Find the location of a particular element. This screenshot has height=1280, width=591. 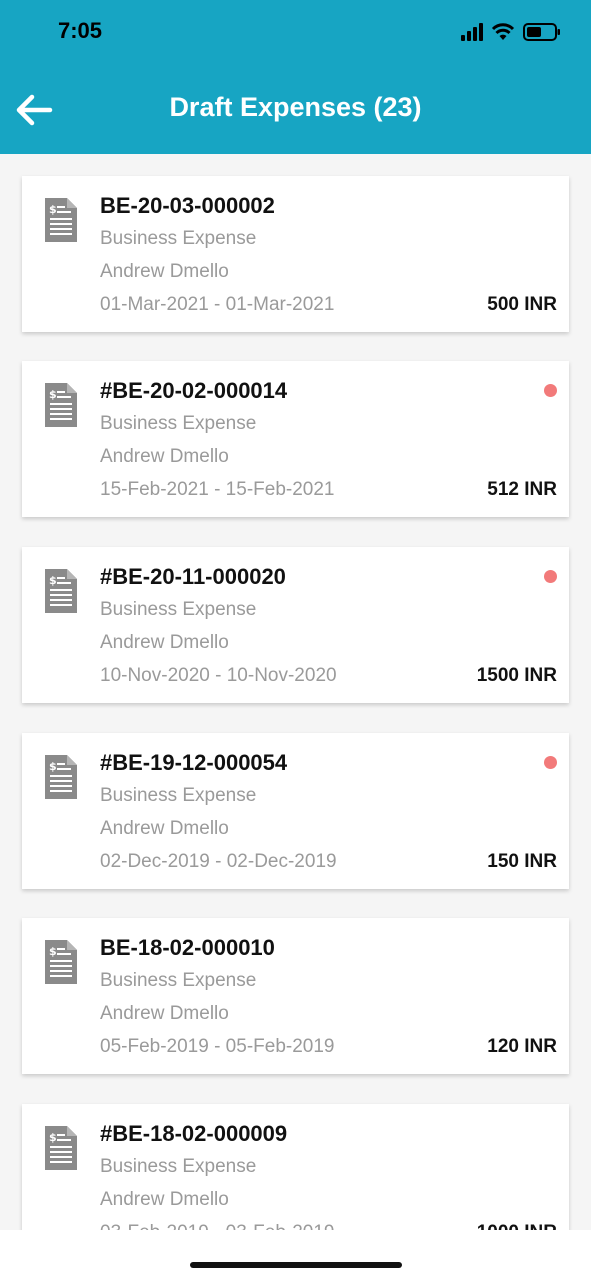

expense-amount: 512 INR is located at coordinates (522, 489).